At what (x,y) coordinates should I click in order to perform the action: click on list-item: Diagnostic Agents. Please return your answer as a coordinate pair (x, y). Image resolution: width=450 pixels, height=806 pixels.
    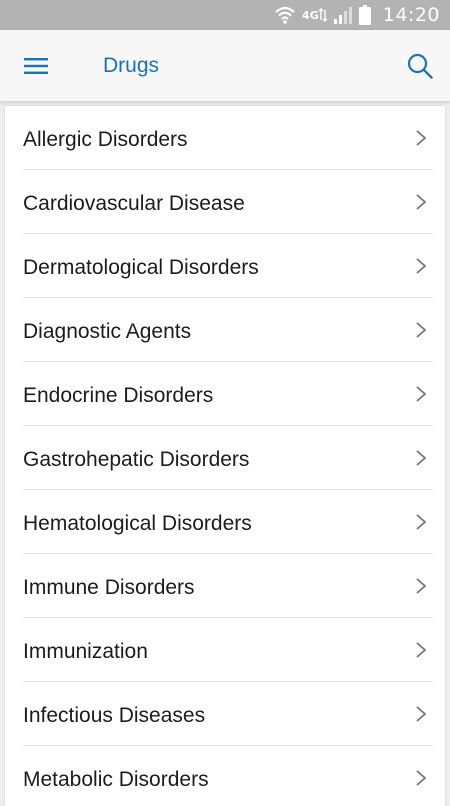
    Looking at the image, I should click on (225, 330).